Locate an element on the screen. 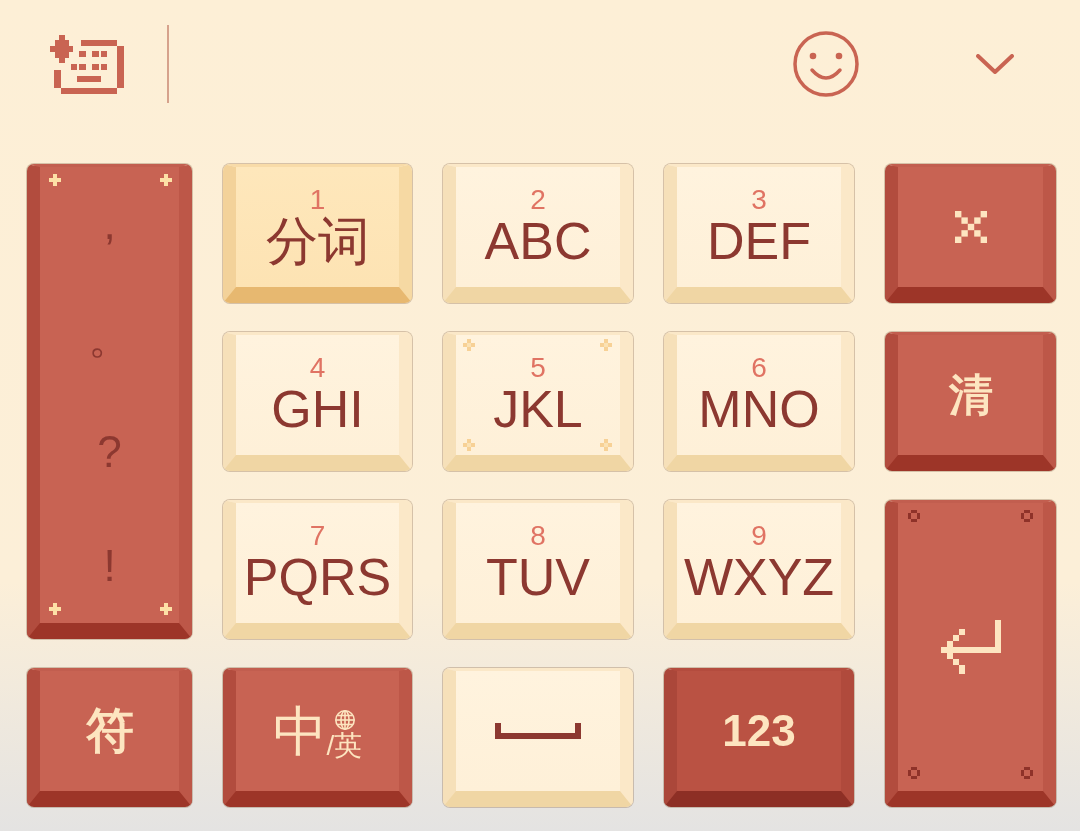 Image resolution: width=1080 pixels, height=831 pixels. letter-key: 5 JKL is located at coordinates (538, 401).